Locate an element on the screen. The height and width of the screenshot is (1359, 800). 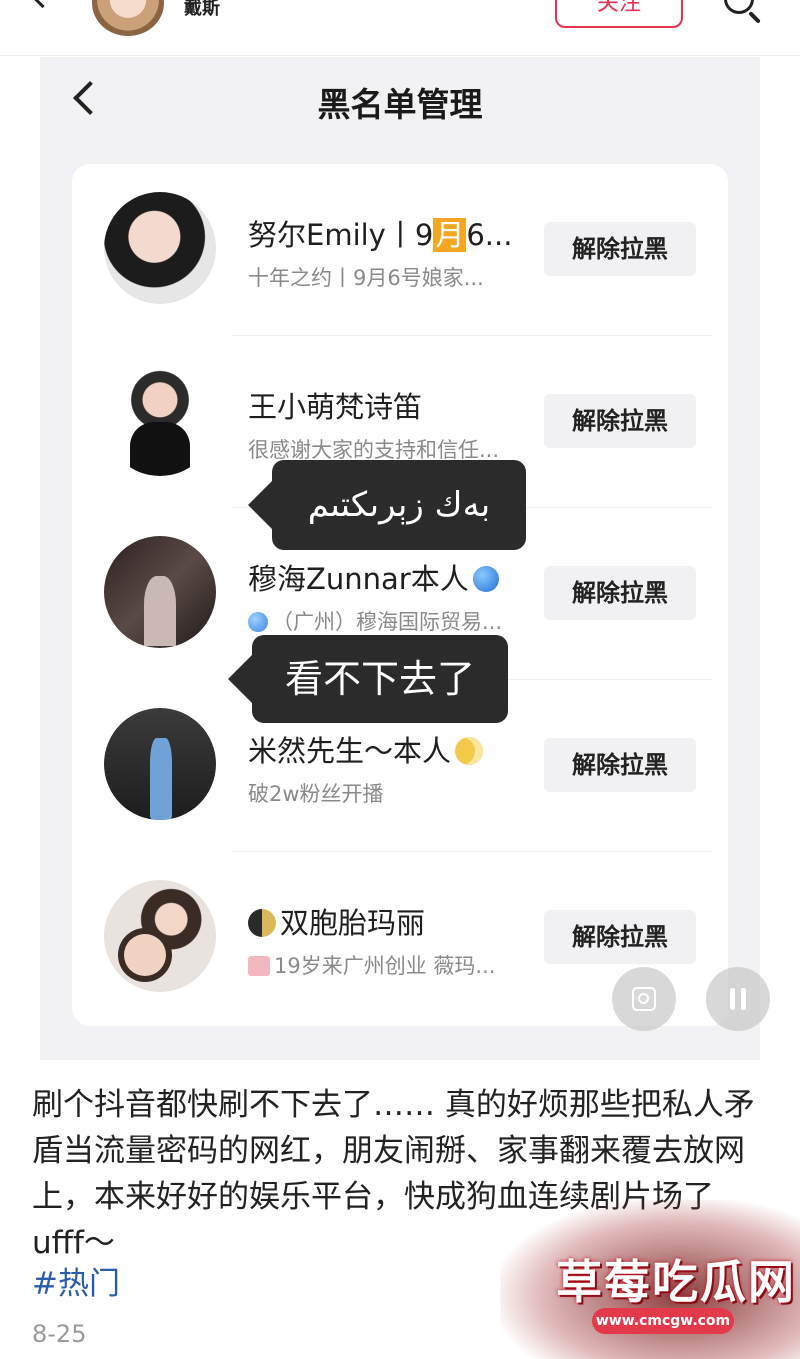
follow-button: 关注 is located at coordinates (619, 14).